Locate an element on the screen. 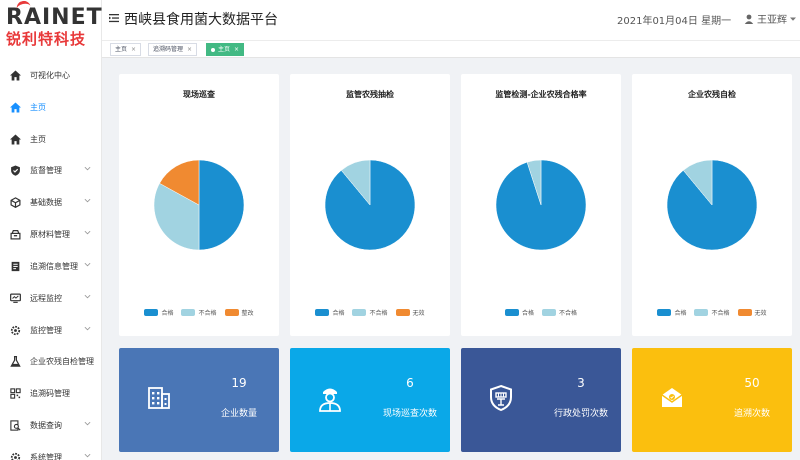  chart-legend: 合格 不合格 无效 is located at coordinates (712, 312).